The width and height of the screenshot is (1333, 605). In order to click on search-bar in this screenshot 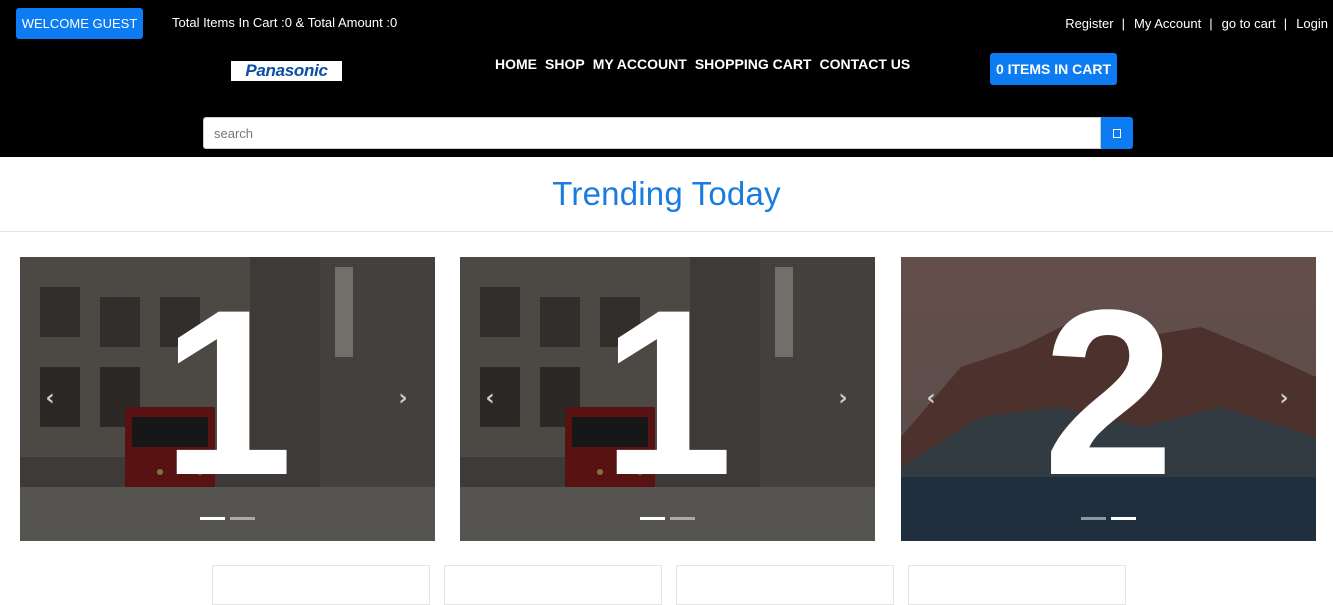, I will do `click(668, 133)`.